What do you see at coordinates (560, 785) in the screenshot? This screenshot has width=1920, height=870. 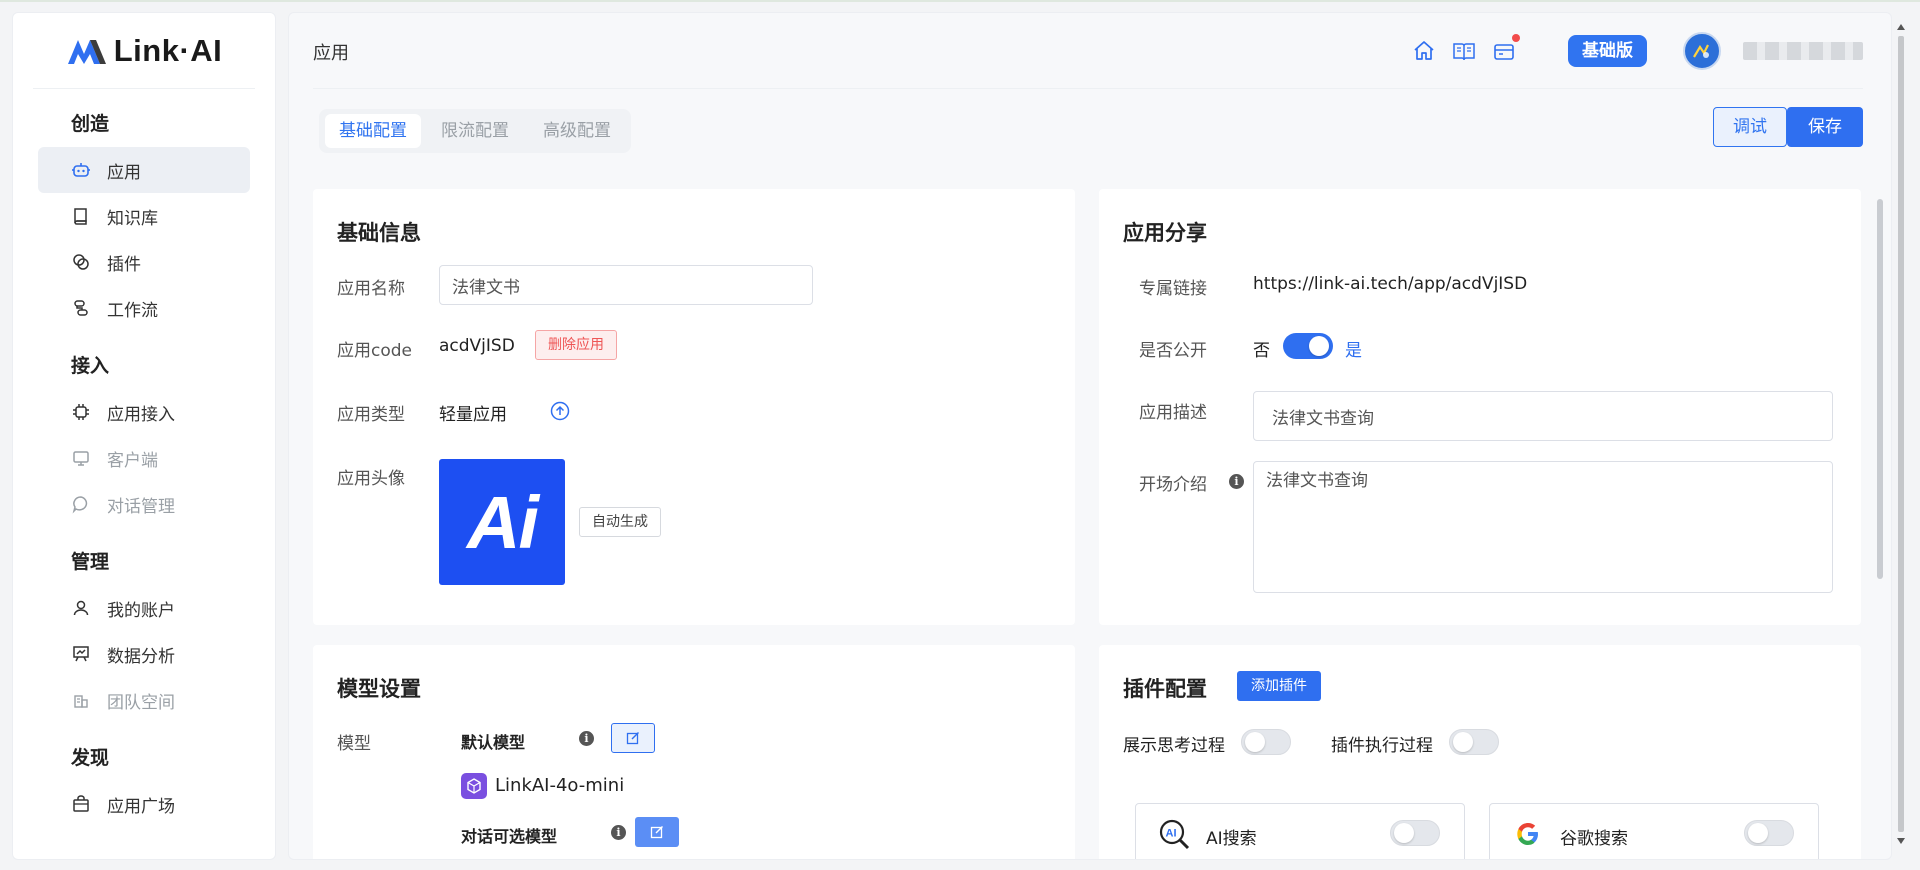 I see `default-model-name: LinkAI-4o-mini` at bounding box center [560, 785].